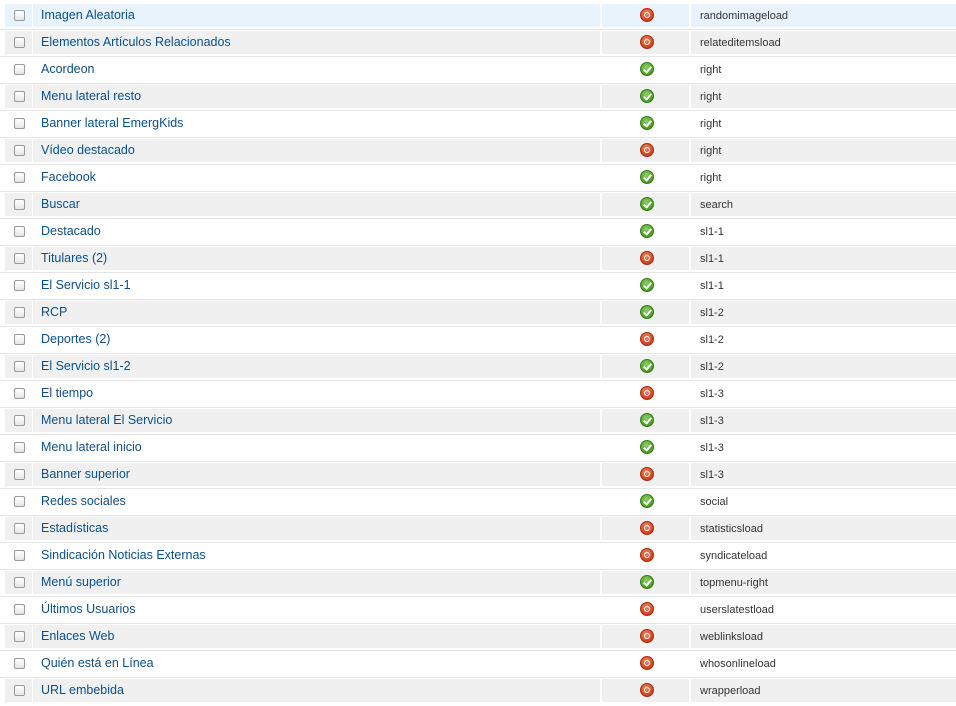  Describe the element at coordinates (82, 690) in the screenshot. I see `module-title-link: URL embebida` at that location.